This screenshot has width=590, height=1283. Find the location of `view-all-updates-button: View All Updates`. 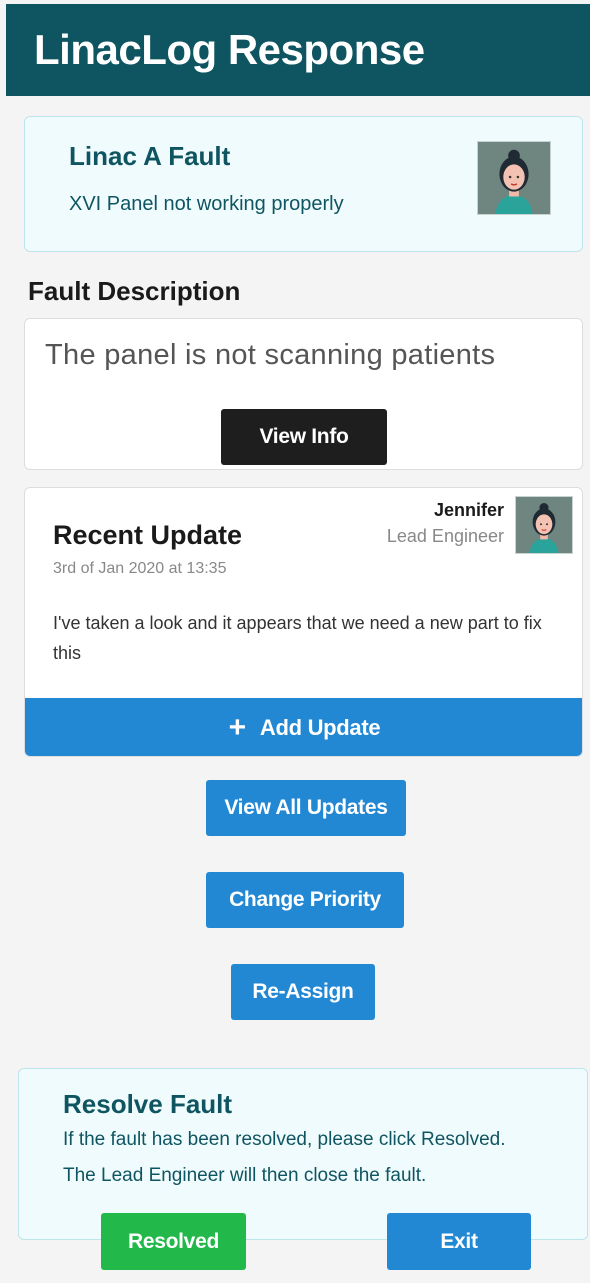

view-all-updates-button: View All Updates is located at coordinates (306, 808).